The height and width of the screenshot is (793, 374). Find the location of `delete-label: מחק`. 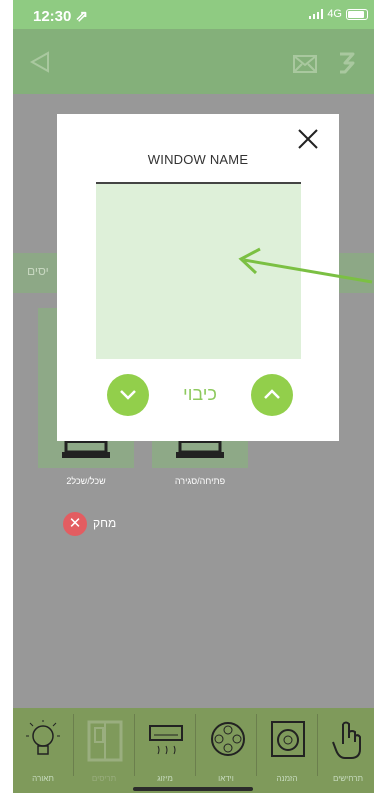

delete-label: מחק is located at coordinates (104, 523).